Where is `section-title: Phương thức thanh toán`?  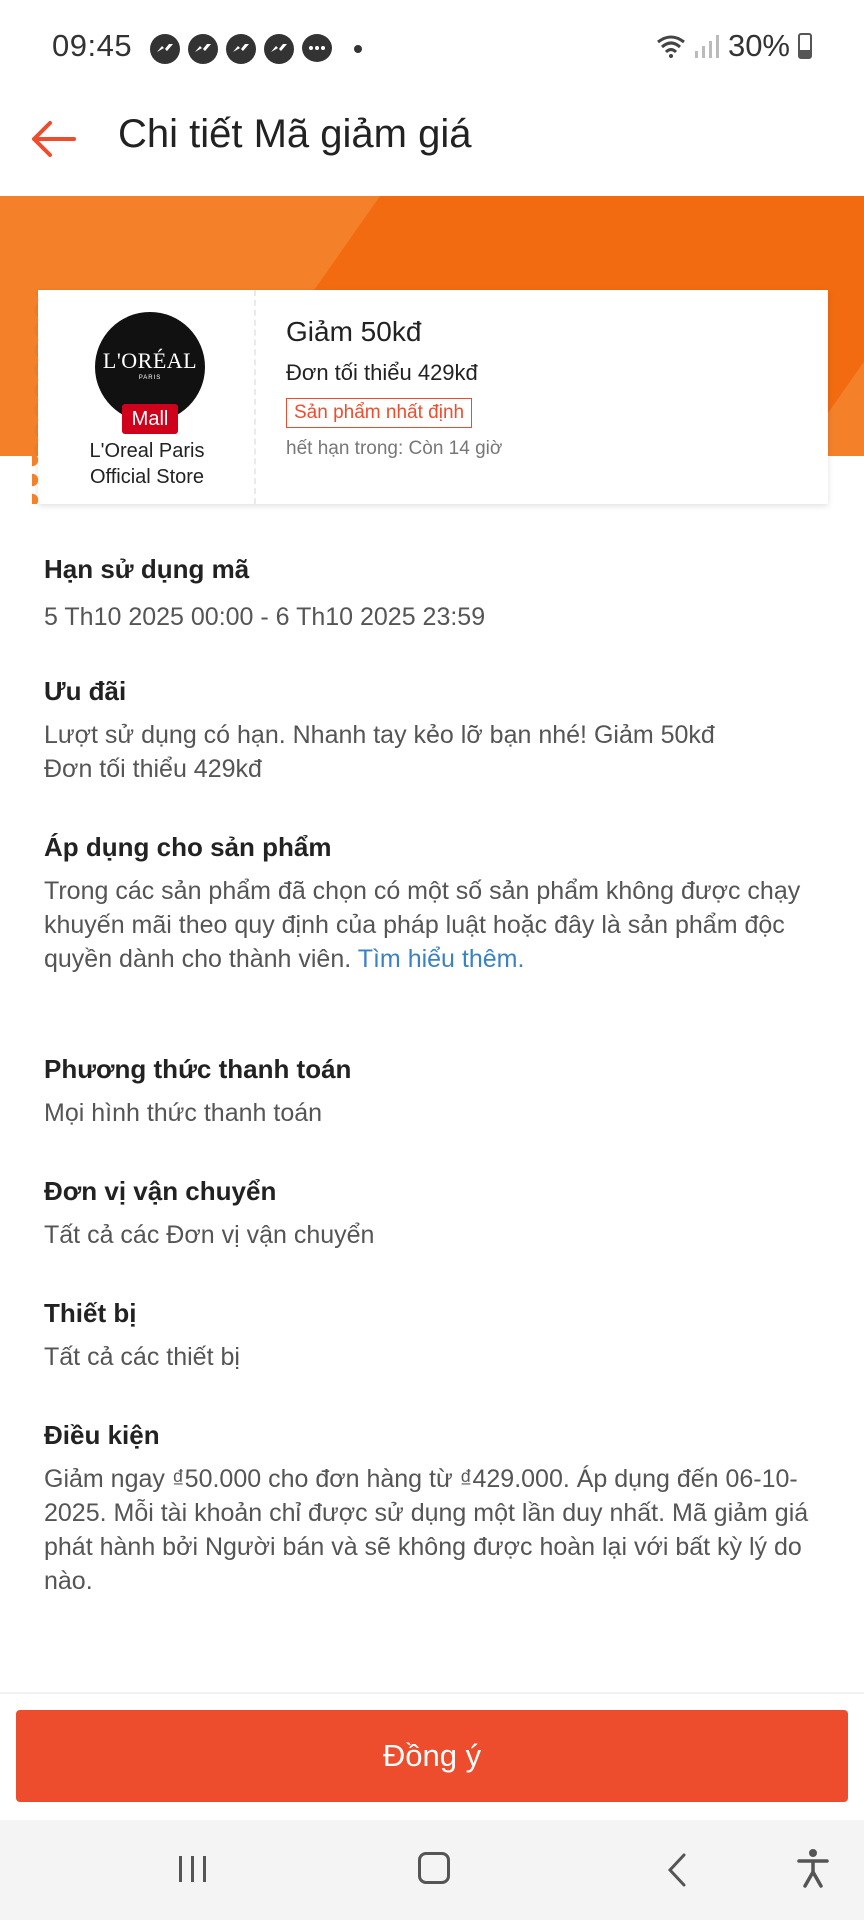 section-title: Phương thức thanh toán is located at coordinates (198, 1069).